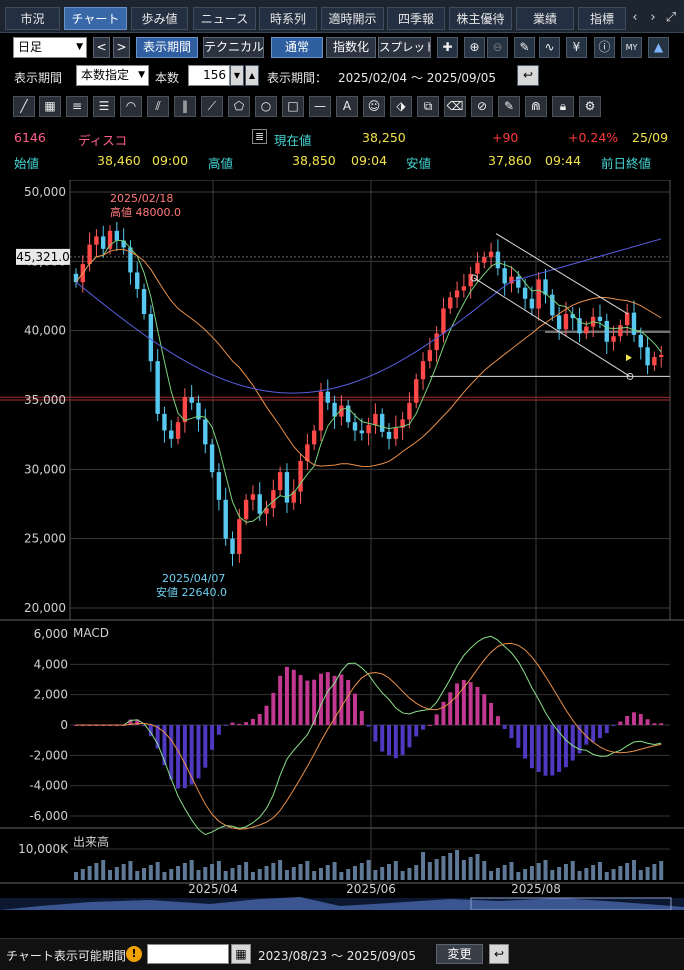  Describe the element at coordinates (631, 47) in the screenshot. I see `my-chart-icon: MY` at that location.